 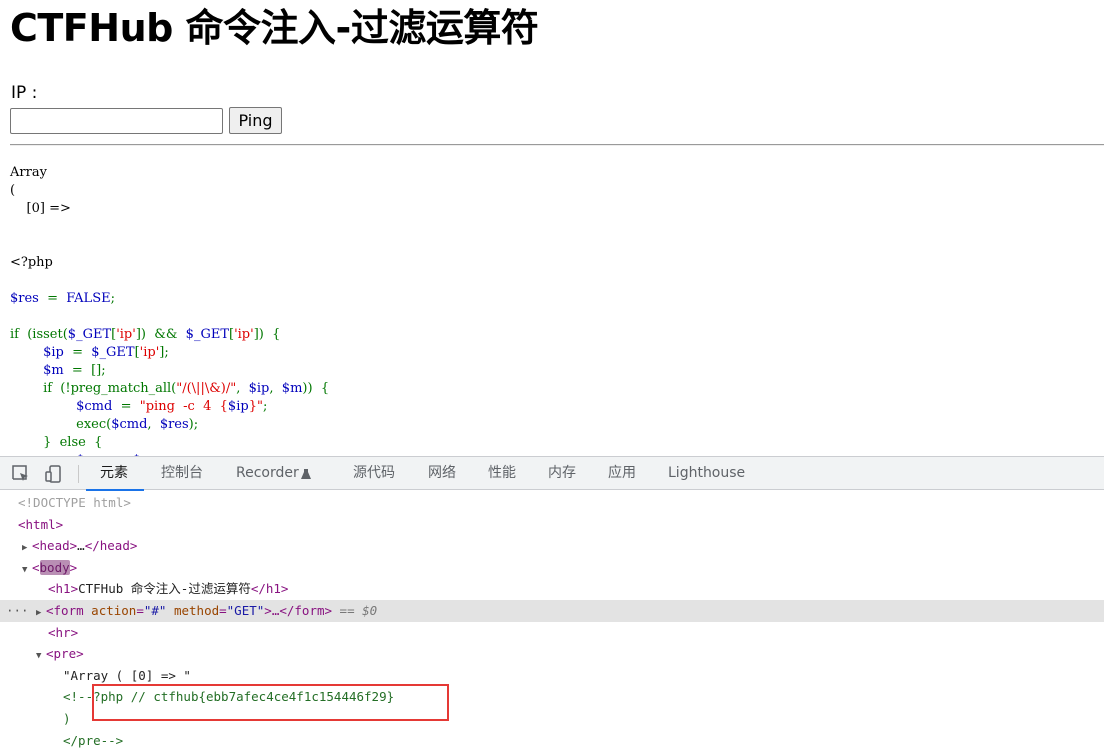 I want to click on ip-input, so click(x=116, y=121).